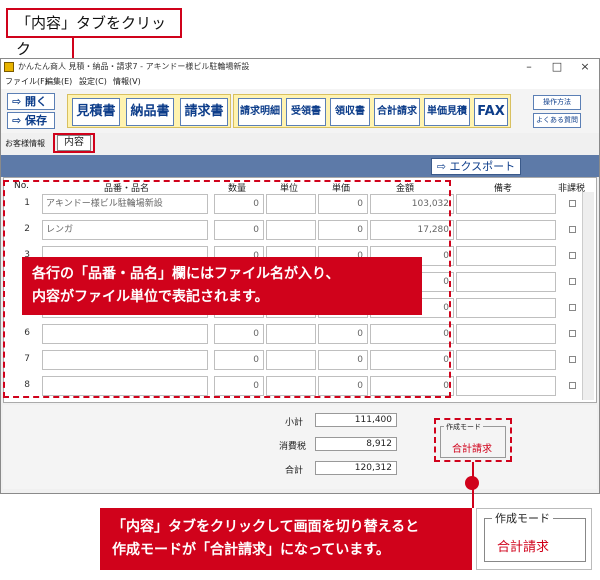 The width and height of the screenshot is (600, 580). I want to click on menu-edit: 編集(E), so click(58, 81).